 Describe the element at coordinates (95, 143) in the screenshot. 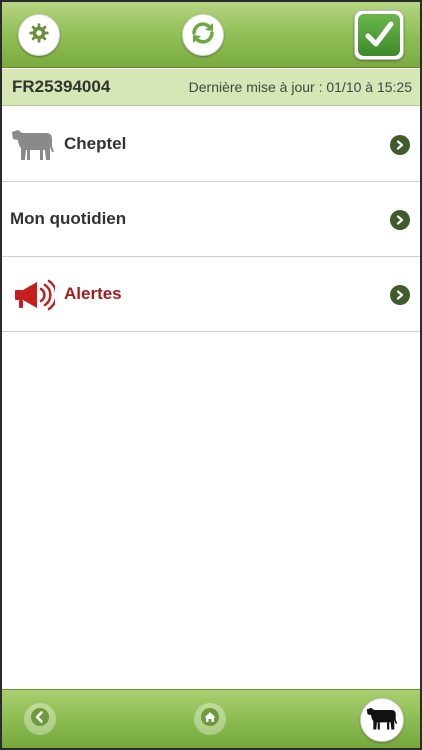

I see `menu-item-label: Cheptel` at that location.